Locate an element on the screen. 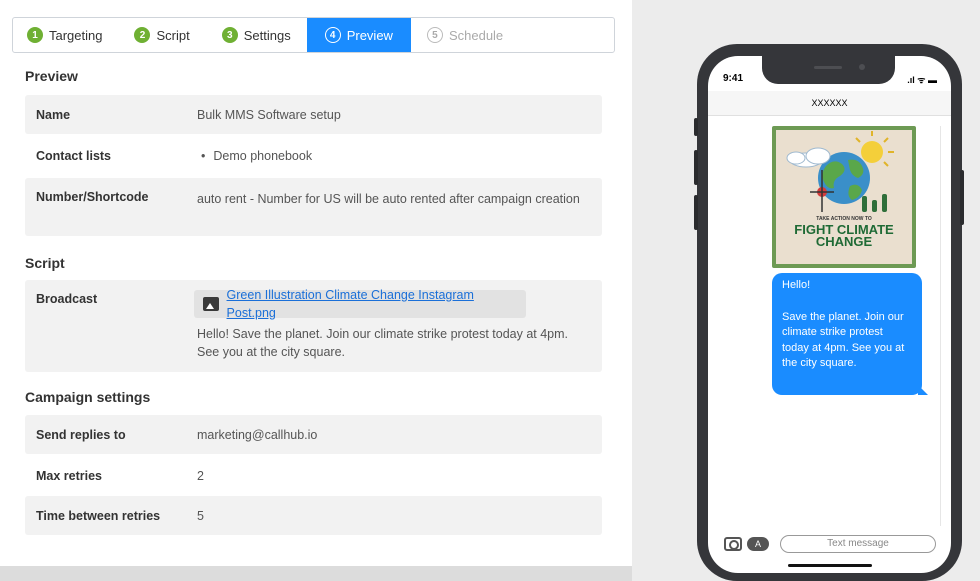 Image resolution: width=980 pixels, height=581 pixels. section-title-preview: Preview is located at coordinates (51, 76).